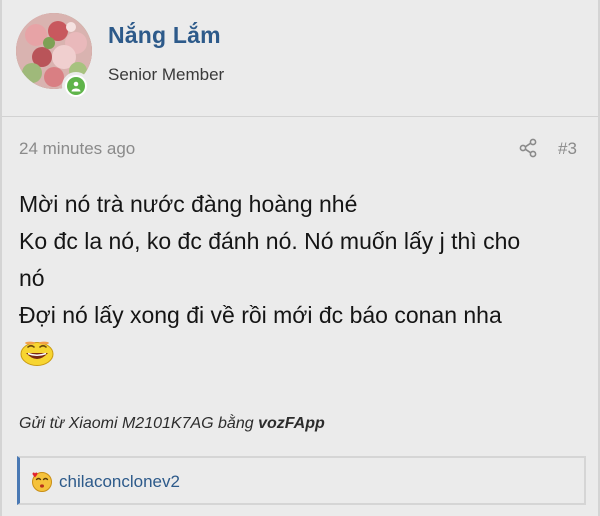 This screenshot has width=600, height=516. Describe the element at coordinates (300, 142) in the screenshot. I see `post-meta: 24 minutes ago #3` at that location.